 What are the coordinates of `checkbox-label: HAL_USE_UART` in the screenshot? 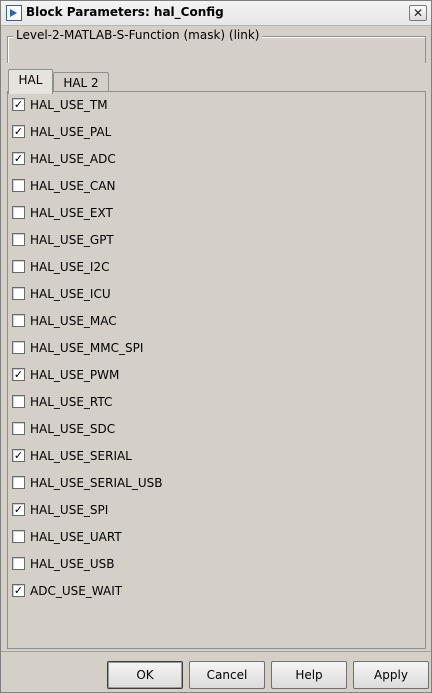 It's located at (76, 537).